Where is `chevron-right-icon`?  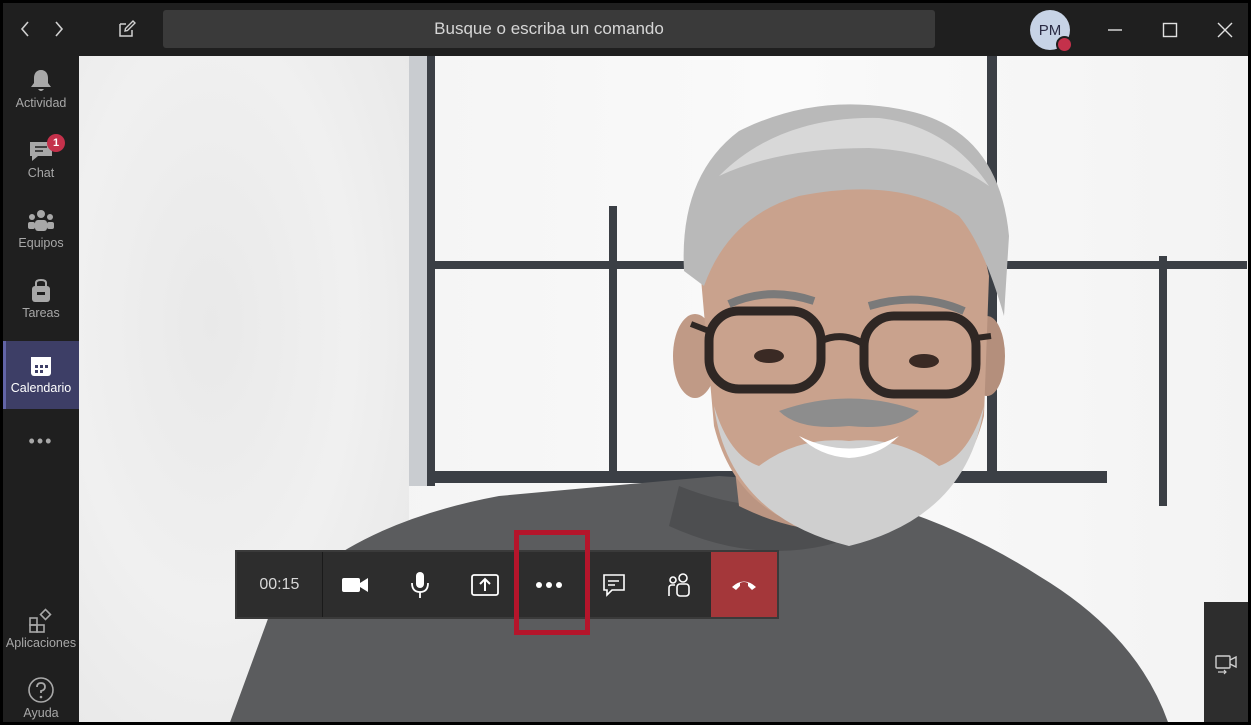
chevron-right-icon is located at coordinates (59, 29).